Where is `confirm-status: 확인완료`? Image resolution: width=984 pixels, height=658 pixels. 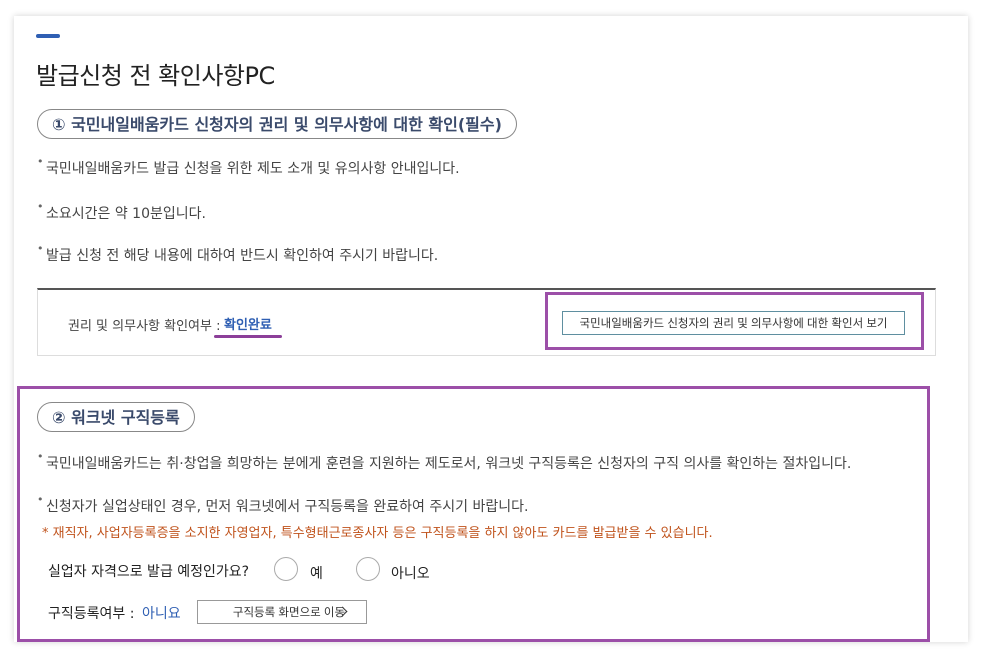 confirm-status: 확인완료 is located at coordinates (248, 325).